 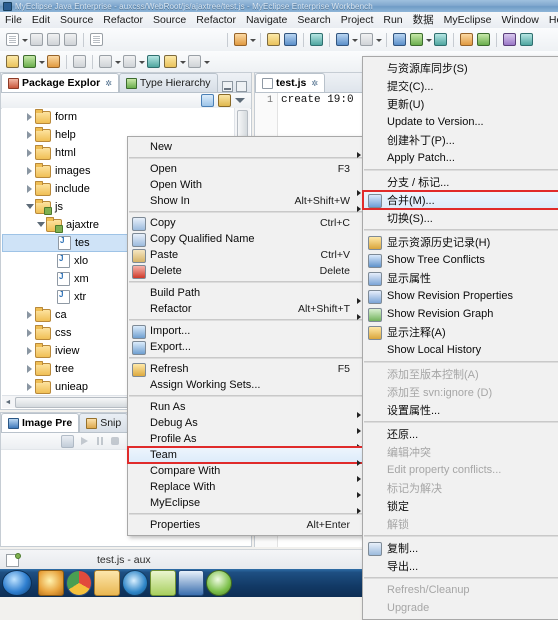 I want to click on tab-type-hierarchy: Type Hierarchy, so click(x=168, y=82).